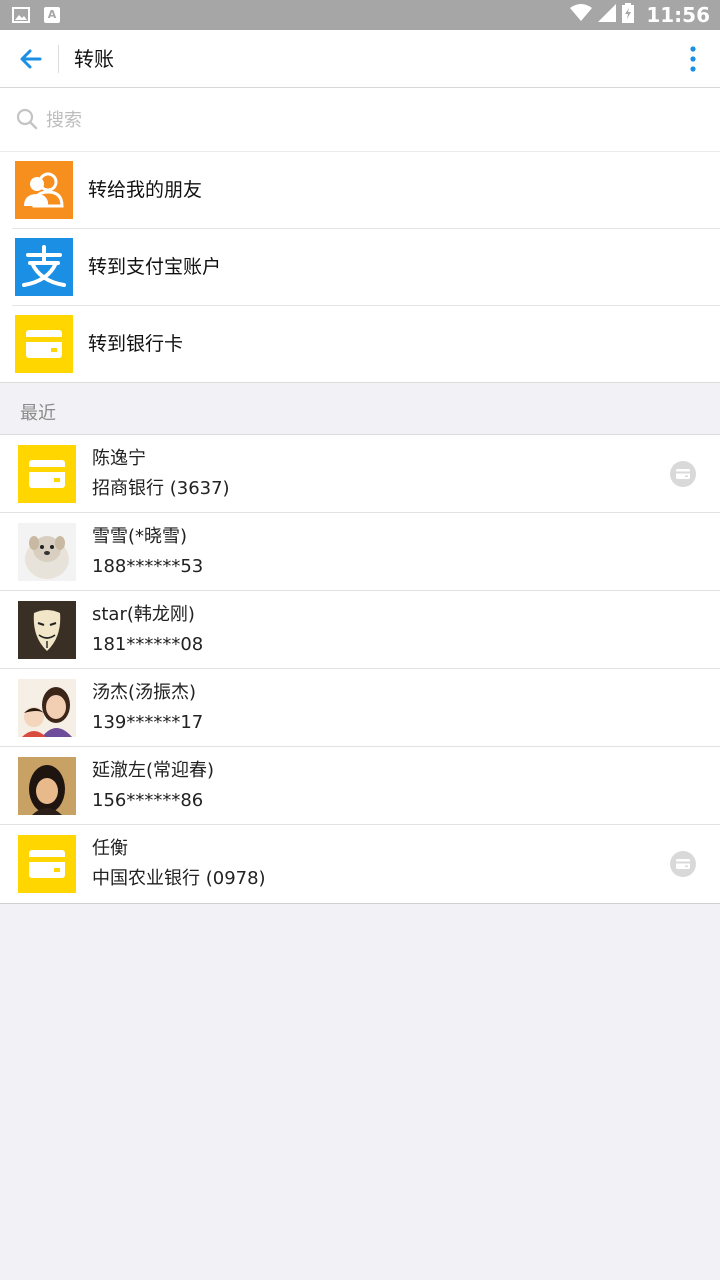  Describe the element at coordinates (136, 344) in the screenshot. I see `option-label: 转到银行卡` at that location.